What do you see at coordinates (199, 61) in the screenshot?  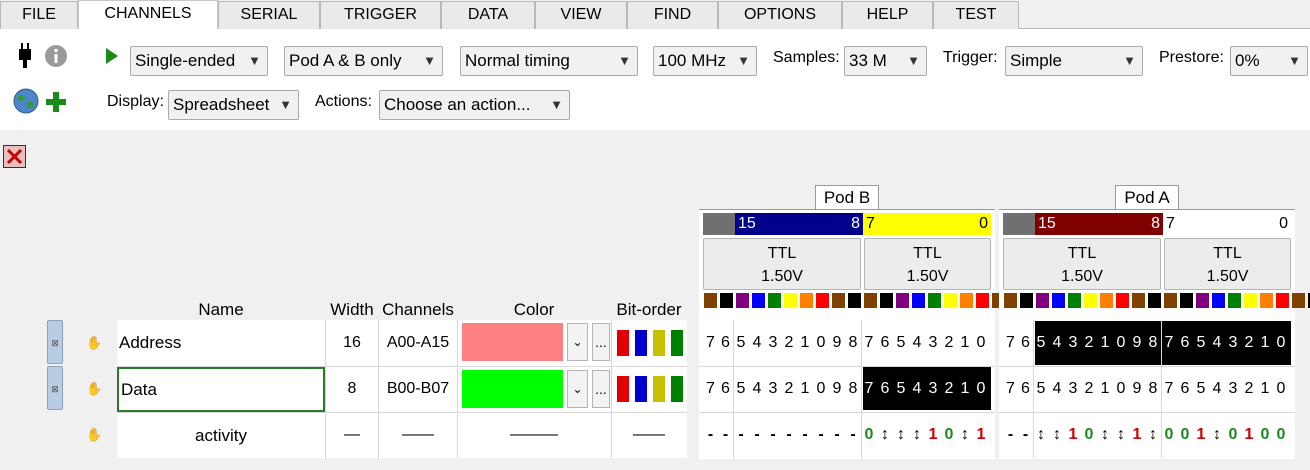 I see `mode-select: Single-ended ▼` at bounding box center [199, 61].